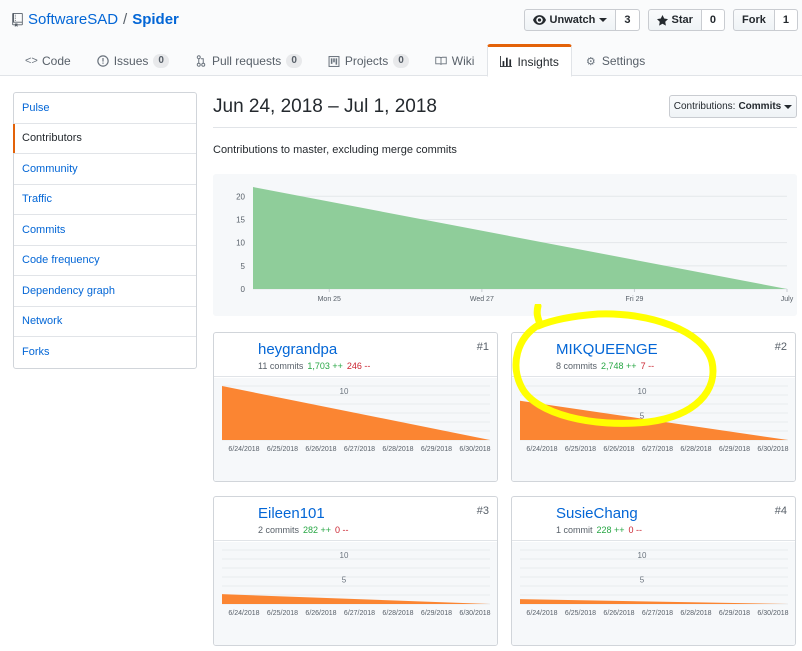 Image resolution: width=802 pixels, height=651 pixels. Describe the element at coordinates (787, 299) in the screenshot. I see `x-tick-label: July` at that location.